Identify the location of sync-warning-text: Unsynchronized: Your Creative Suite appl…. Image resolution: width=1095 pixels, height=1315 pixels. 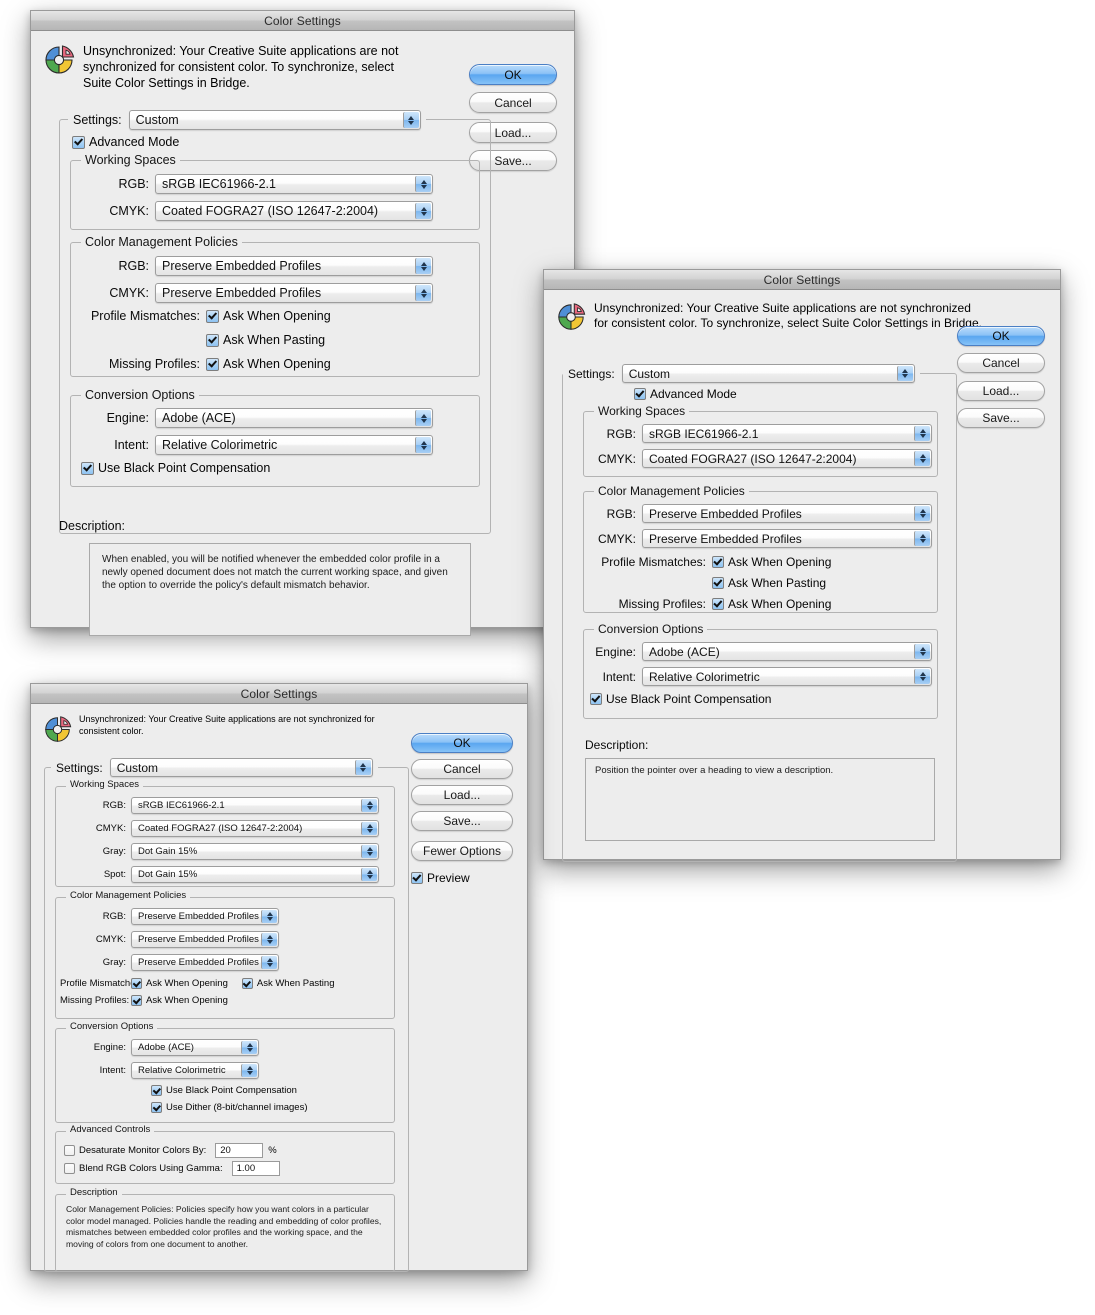
(227, 725).